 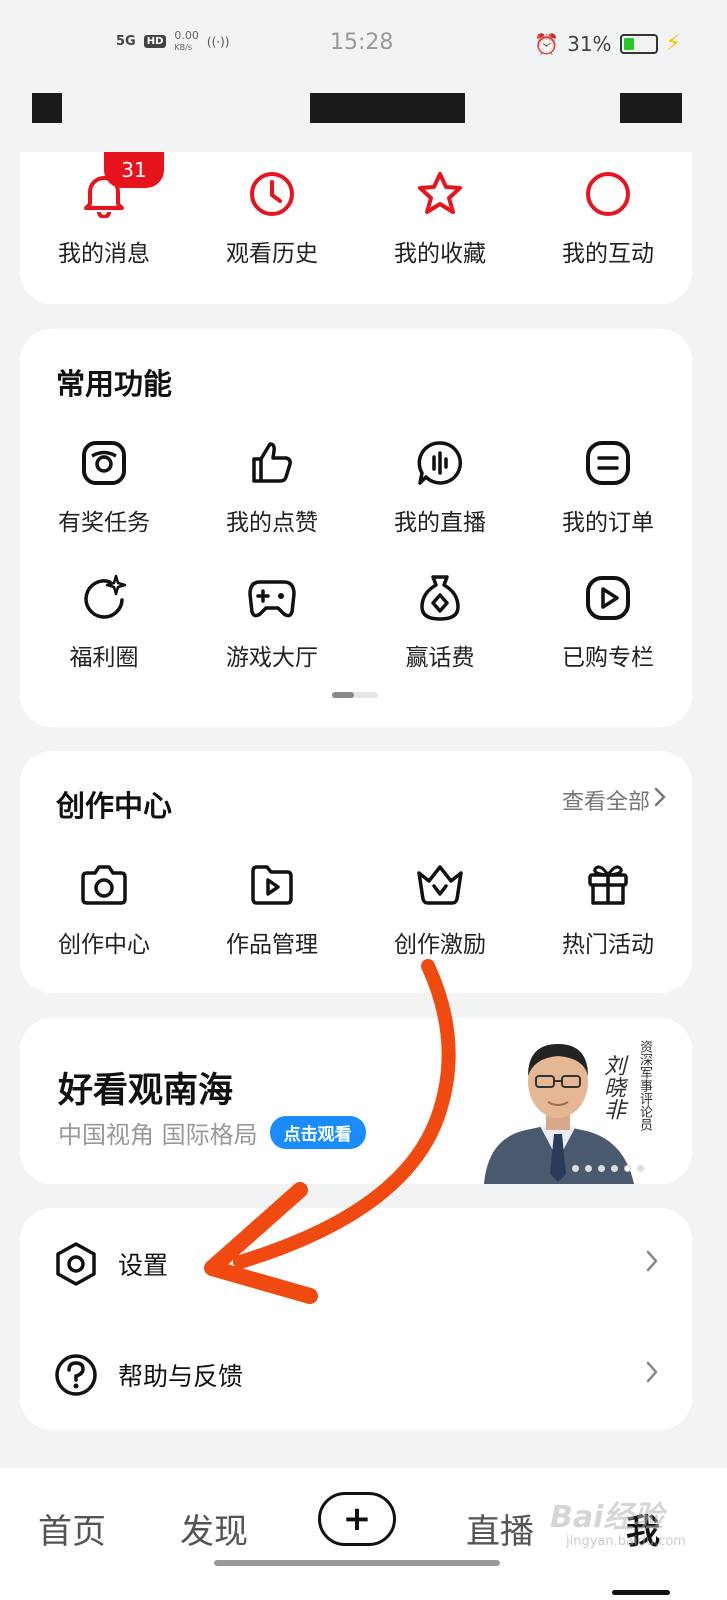 I want to click on battery-indicators: ⏰ 31% ⚡, so click(x=607, y=43).